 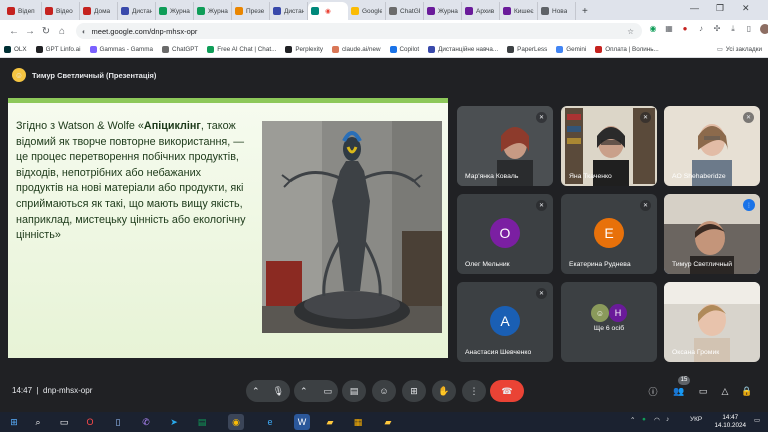 I want to click on participant-tile: Яна Ткаченко ✕, so click(x=609, y=146).